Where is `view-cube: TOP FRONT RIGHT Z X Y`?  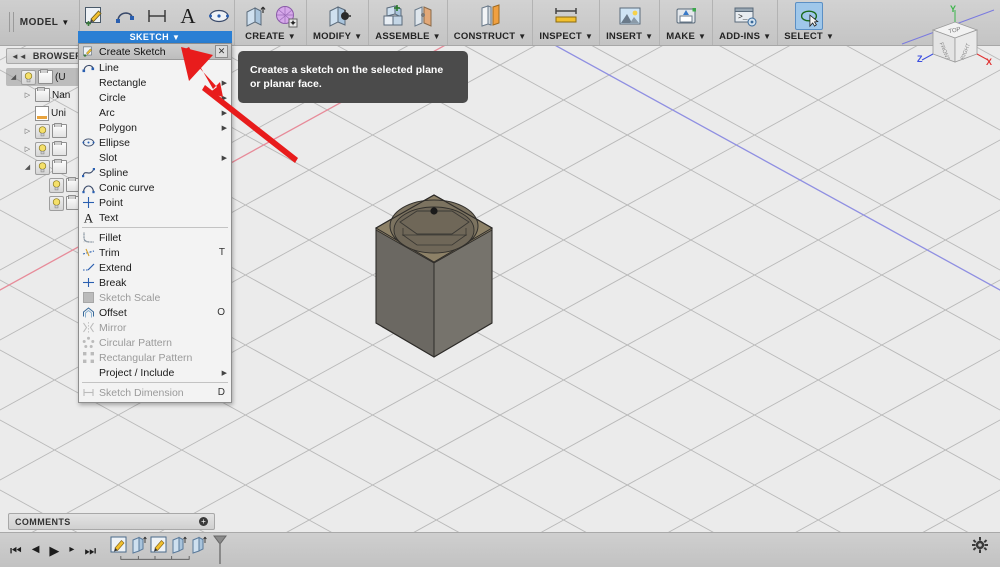 view-cube: TOP FRONT RIGHT Z X Y is located at coordinates (948, 46).